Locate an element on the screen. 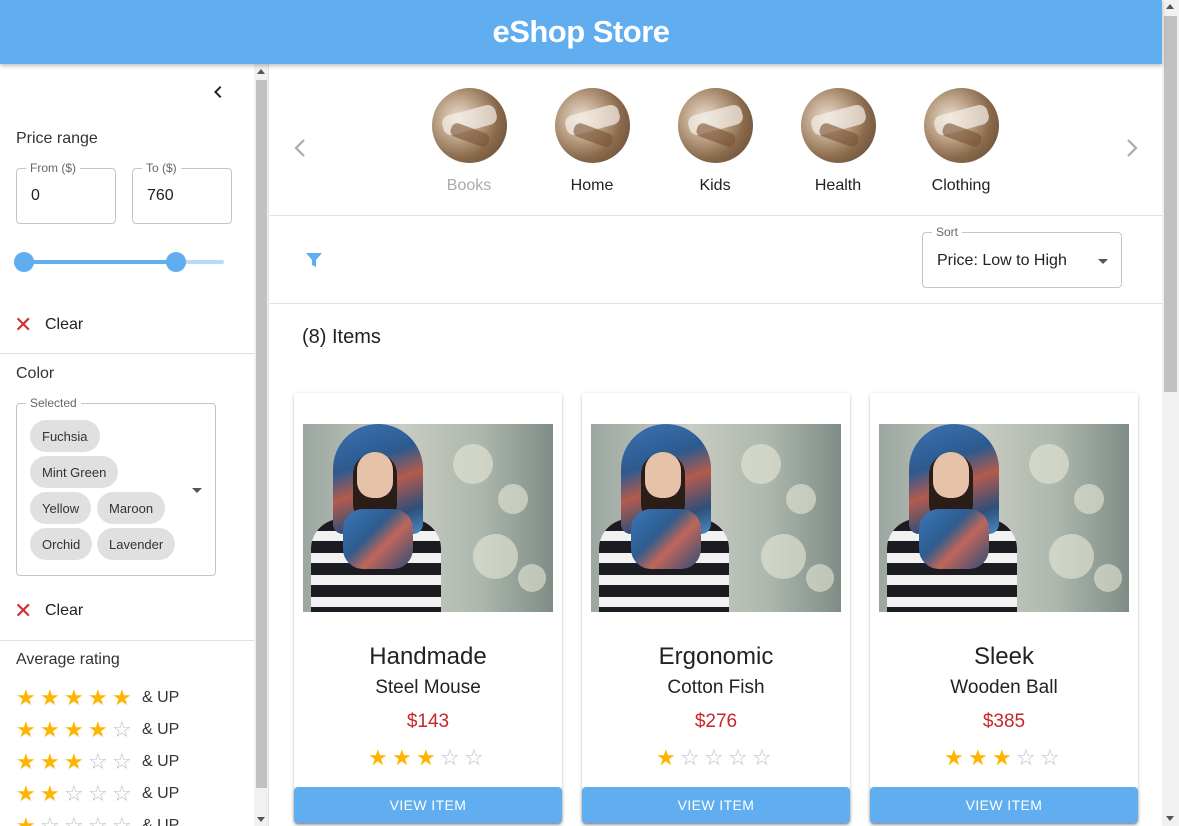 This screenshot has width=1179, height=826. sidebar-scroll-thumb is located at coordinates (261, 434).